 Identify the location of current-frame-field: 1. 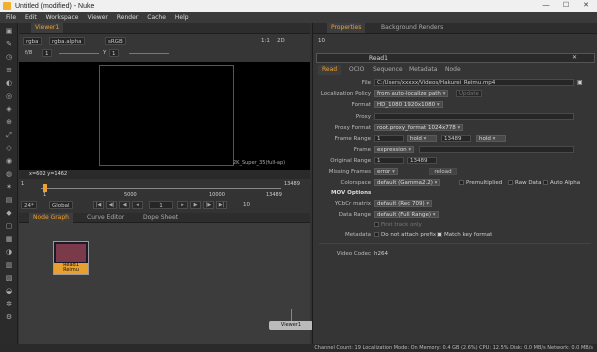
(161, 205).